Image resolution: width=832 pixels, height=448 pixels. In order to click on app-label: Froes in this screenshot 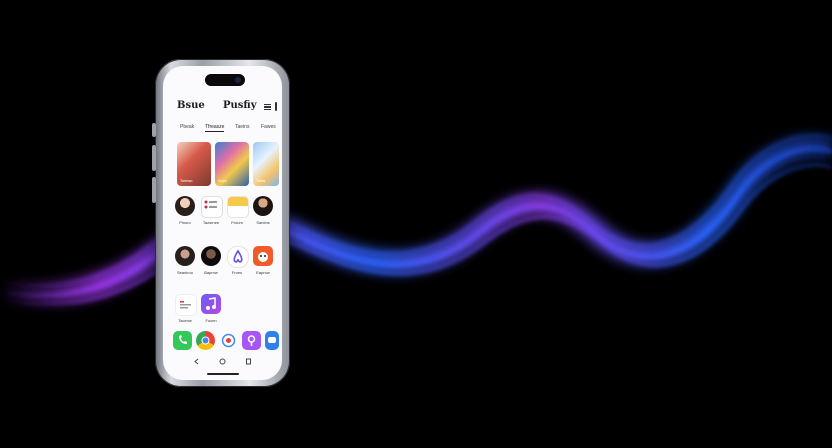, I will do `click(237, 272)`.